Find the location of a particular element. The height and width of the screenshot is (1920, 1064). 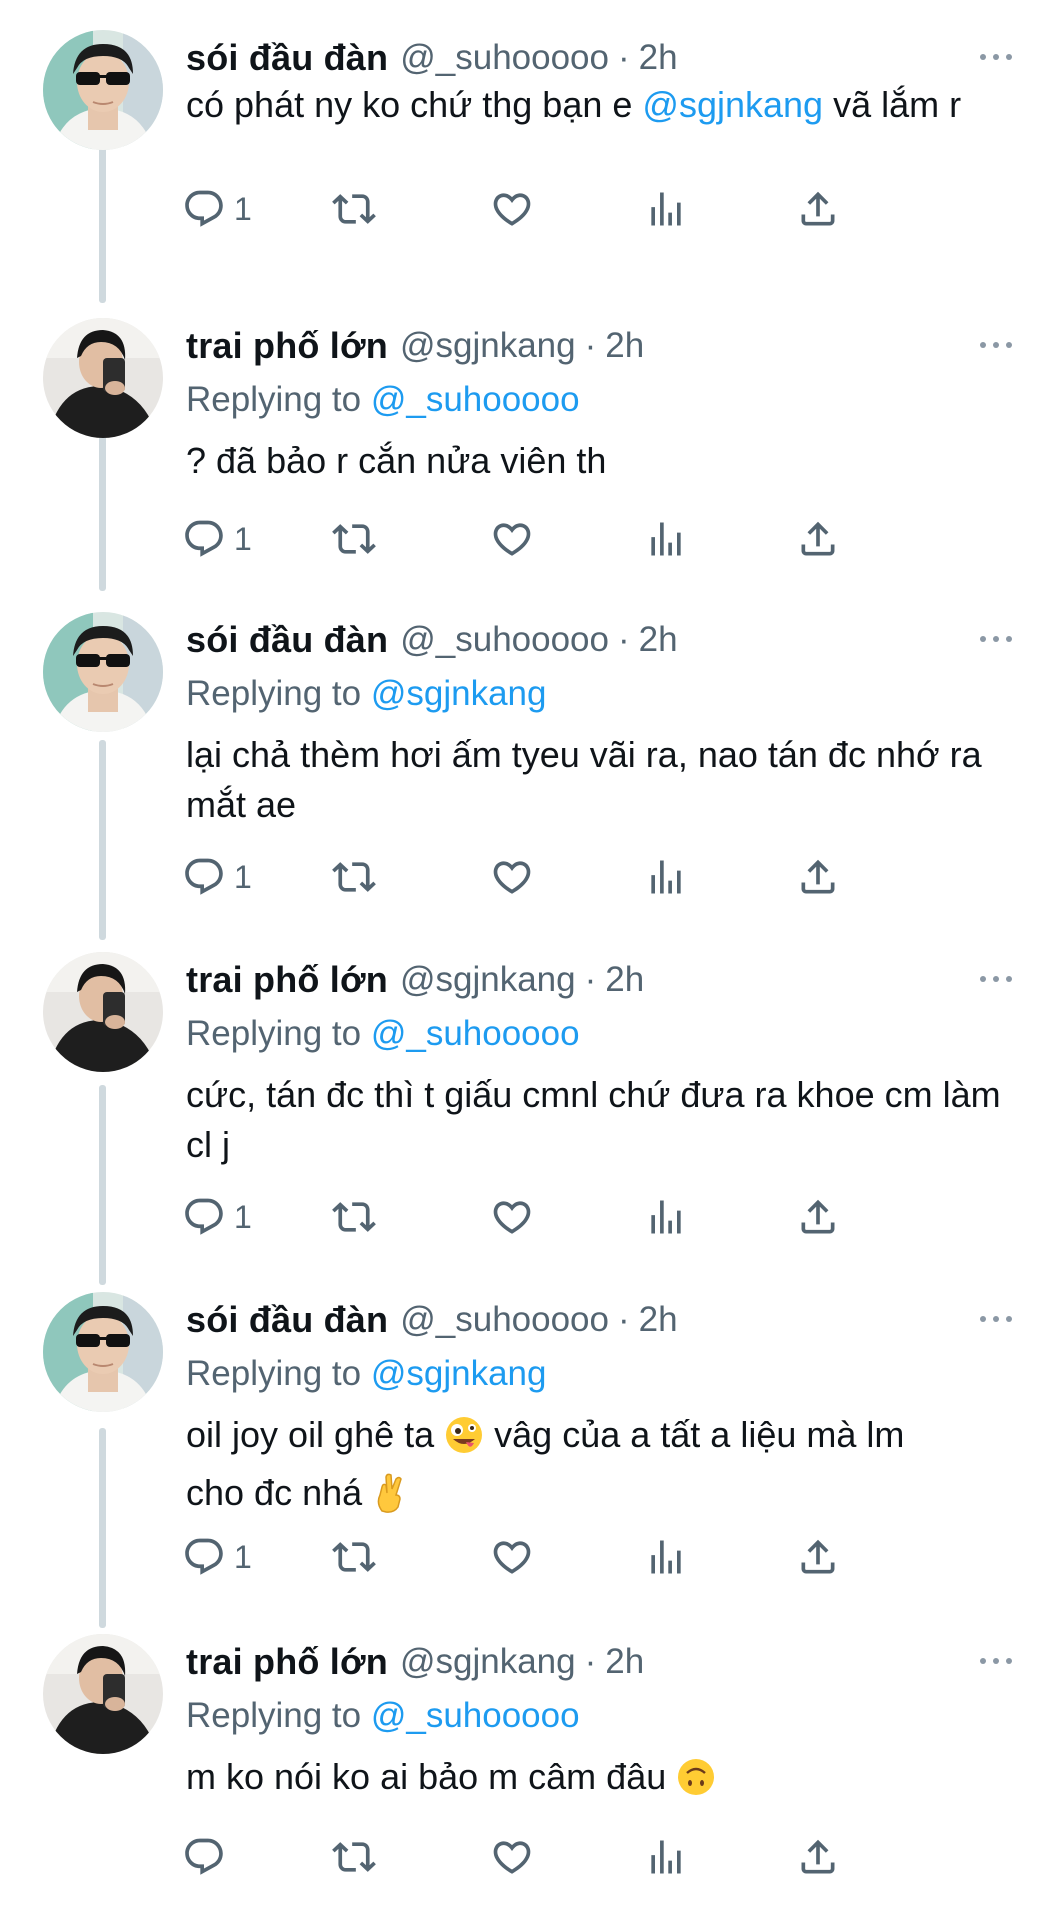

tweet-text-part: oil joy oil ghê ta is located at coordinates (315, 1434).